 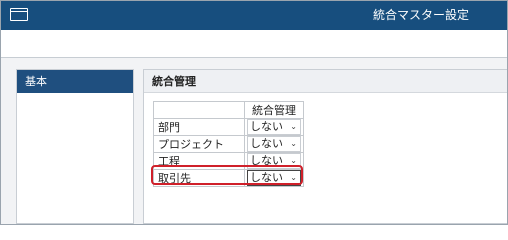 I want to click on table-header-row: 統合管理, so click(x=228, y=110).